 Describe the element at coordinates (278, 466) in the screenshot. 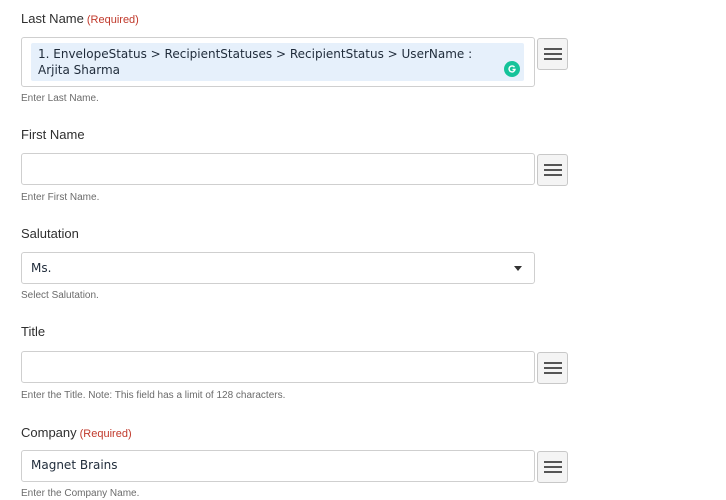

I see `company-input: Magnet Brains` at that location.